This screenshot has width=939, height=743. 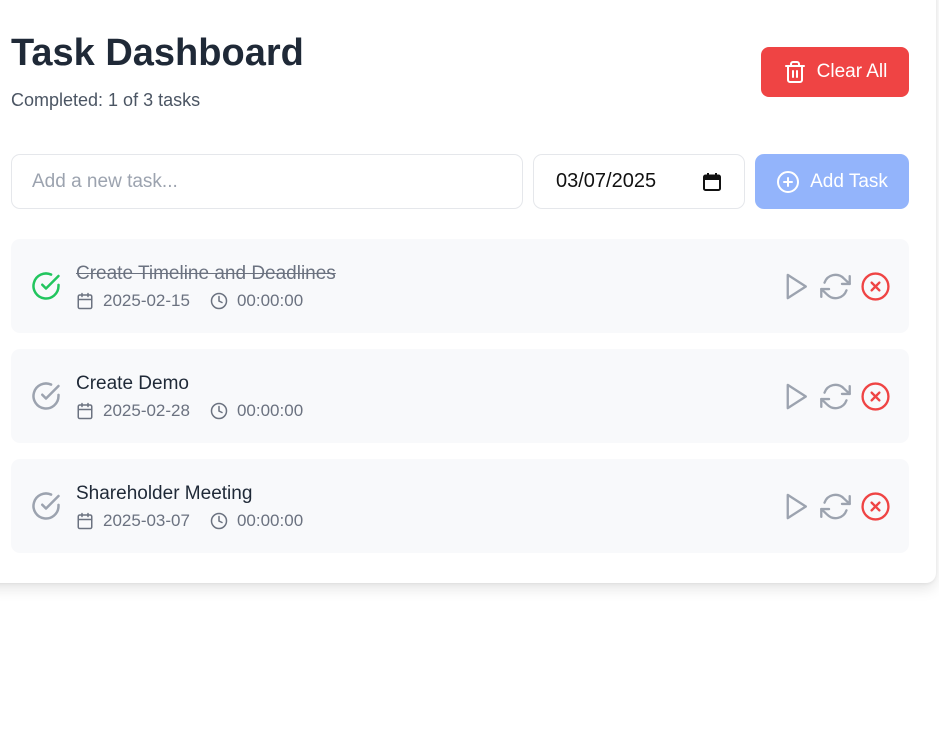 I want to click on task-item: Create Demo 2025-02-28 00:00:00, so click(x=460, y=396).